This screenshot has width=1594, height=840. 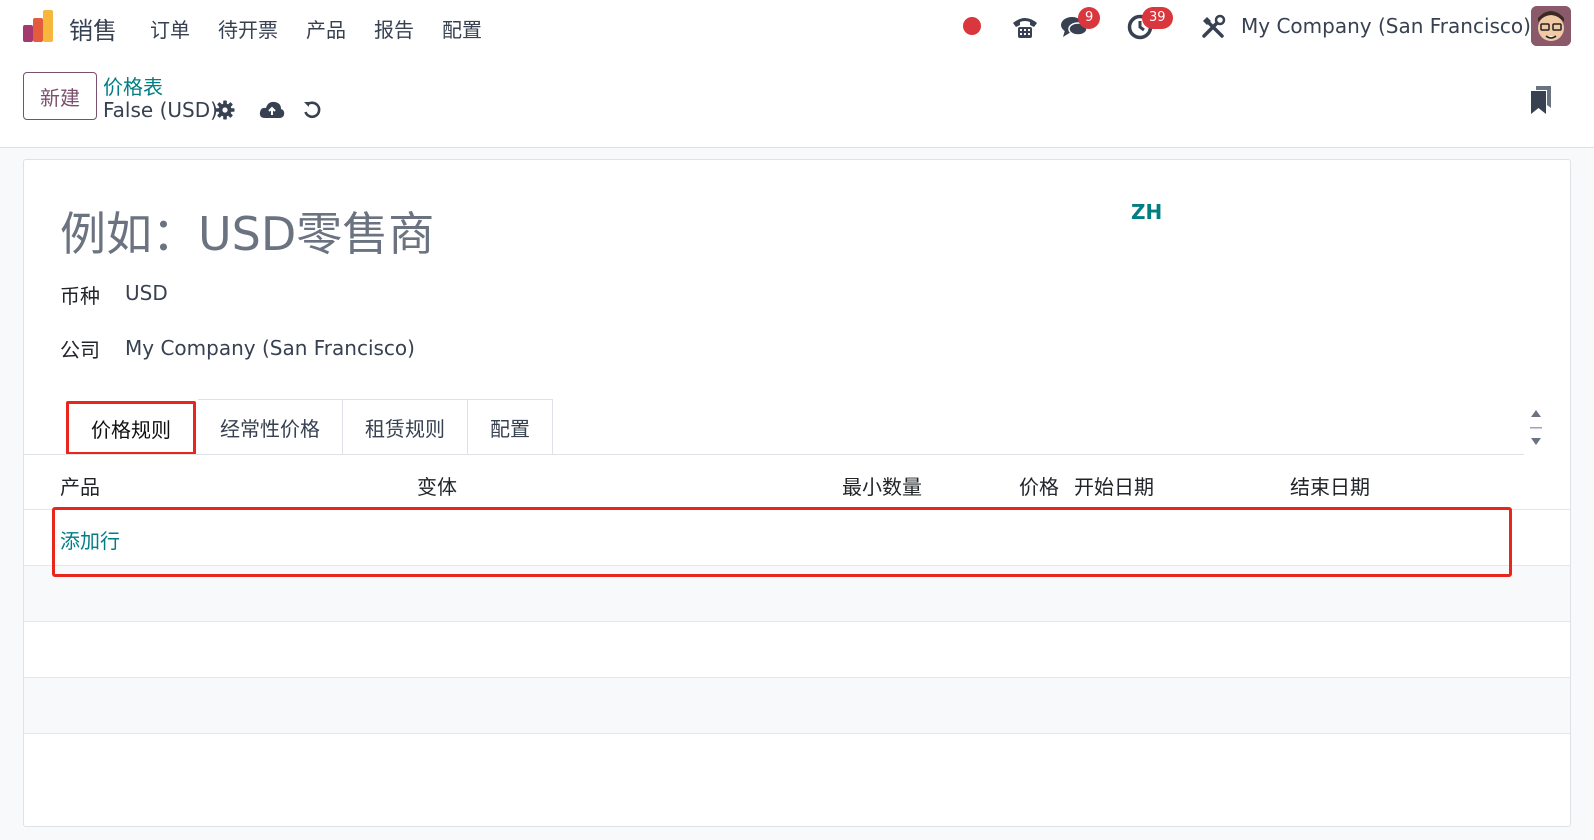 What do you see at coordinates (774, 454) in the screenshot?
I see `tab-divider` at bounding box center [774, 454].